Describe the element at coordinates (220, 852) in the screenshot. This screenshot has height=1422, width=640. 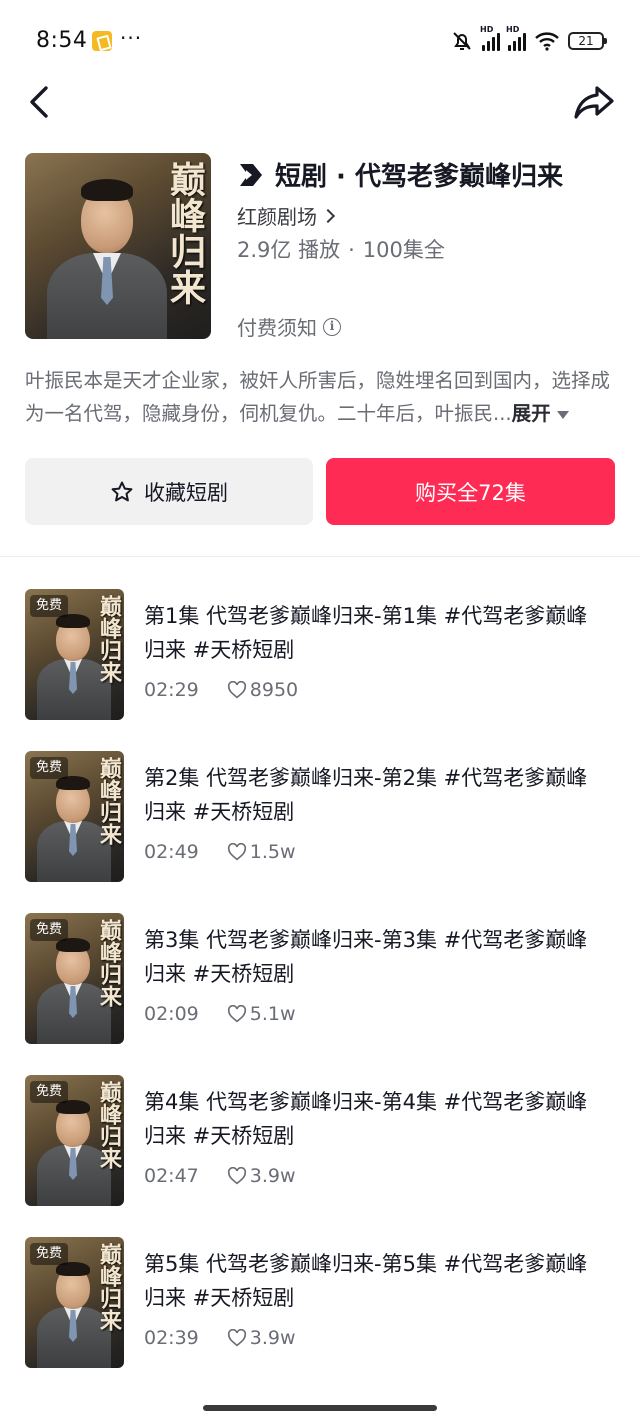
I see `episode-meta: 02:49 1.5w` at that location.